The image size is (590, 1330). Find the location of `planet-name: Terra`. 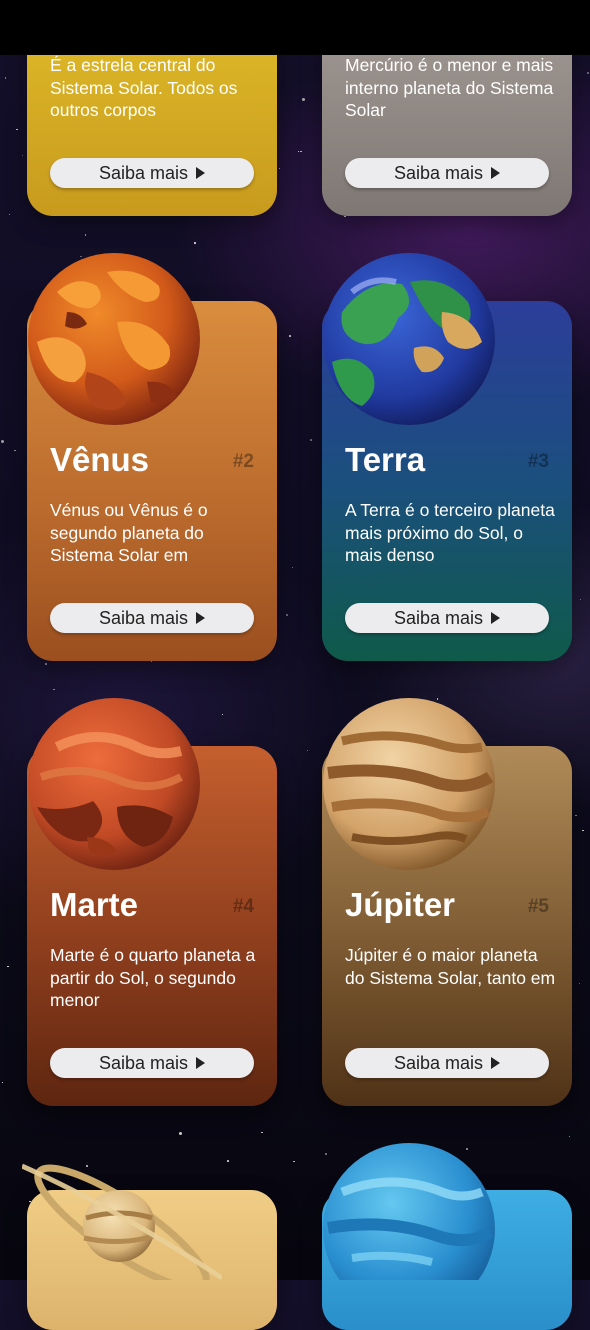

planet-name: Terra is located at coordinates (385, 459).